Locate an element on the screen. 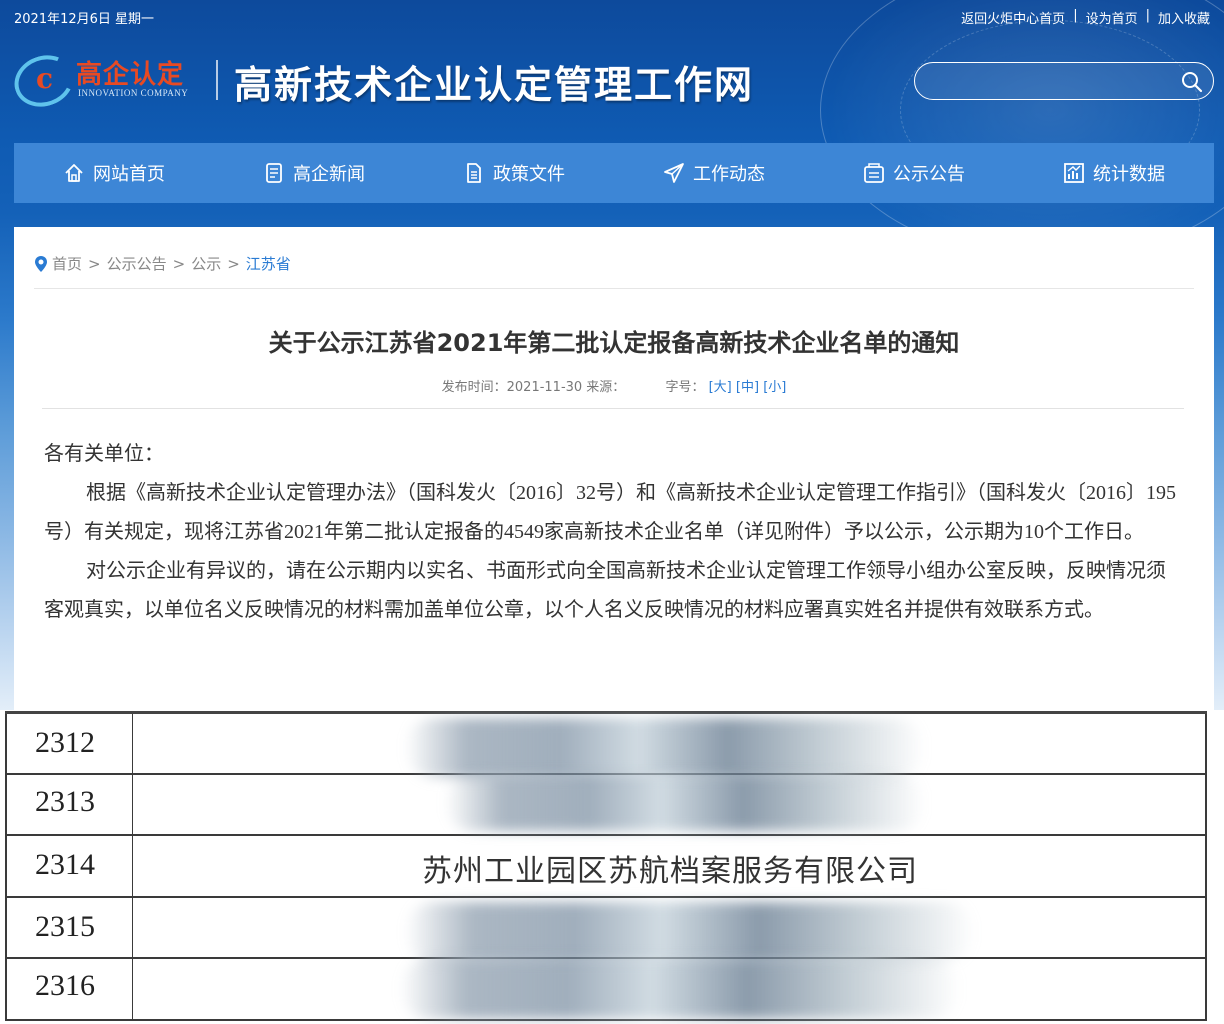 This screenshot has width=1224, height=1024. logo-text: 高企认定 is located at coordinates (130, 75).